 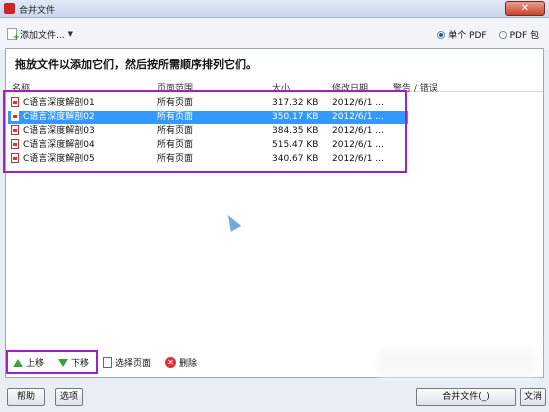 I want to click on radio-selected-icon, so click(x=441, y=34).